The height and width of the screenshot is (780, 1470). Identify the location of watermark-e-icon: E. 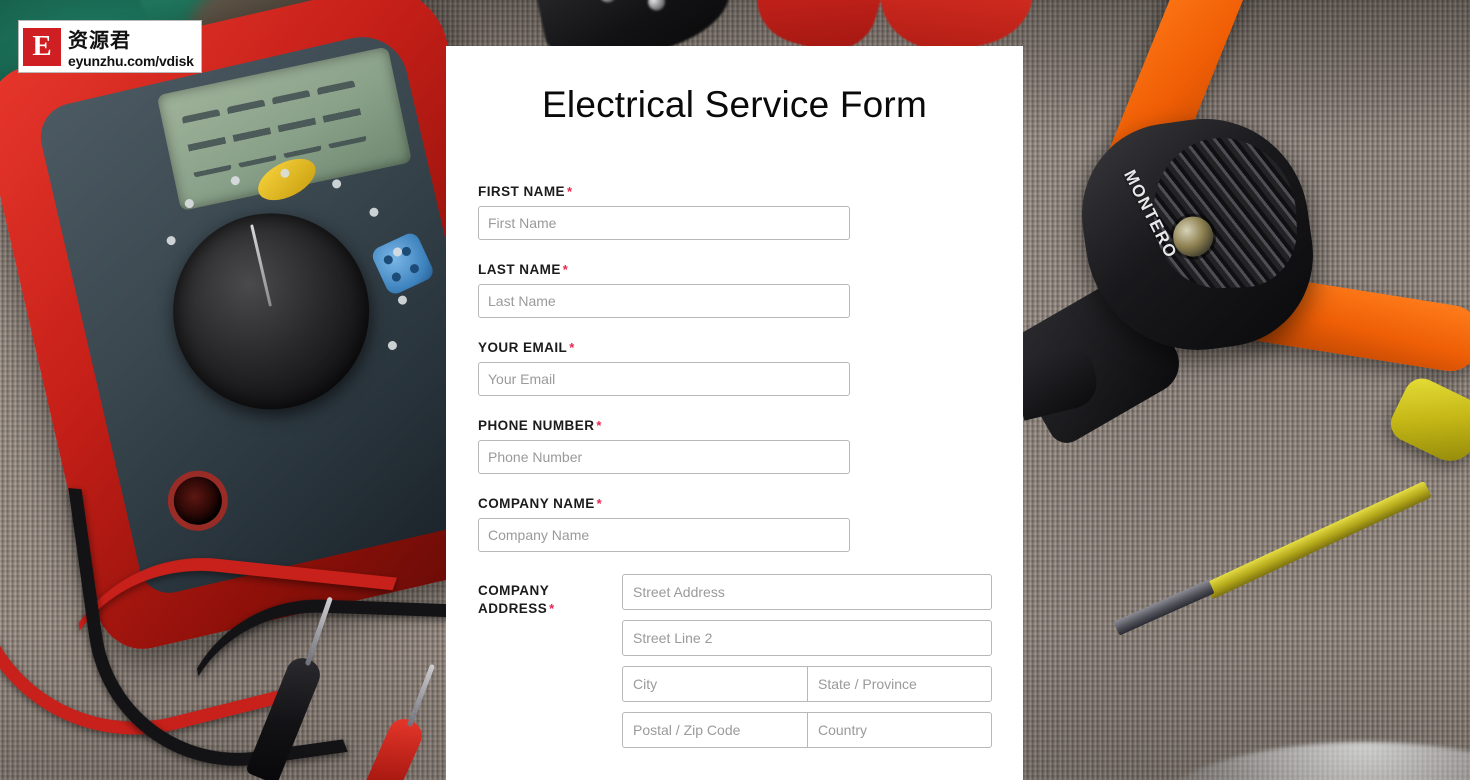
(42, 46).